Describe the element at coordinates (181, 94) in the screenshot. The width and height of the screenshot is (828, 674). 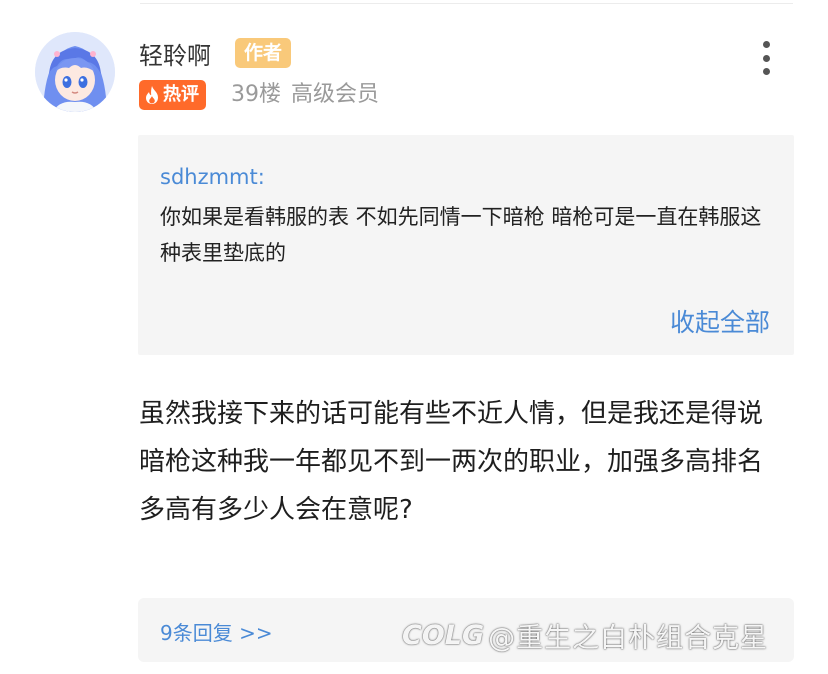
I see `hot-badge-label: 热评` at that location.